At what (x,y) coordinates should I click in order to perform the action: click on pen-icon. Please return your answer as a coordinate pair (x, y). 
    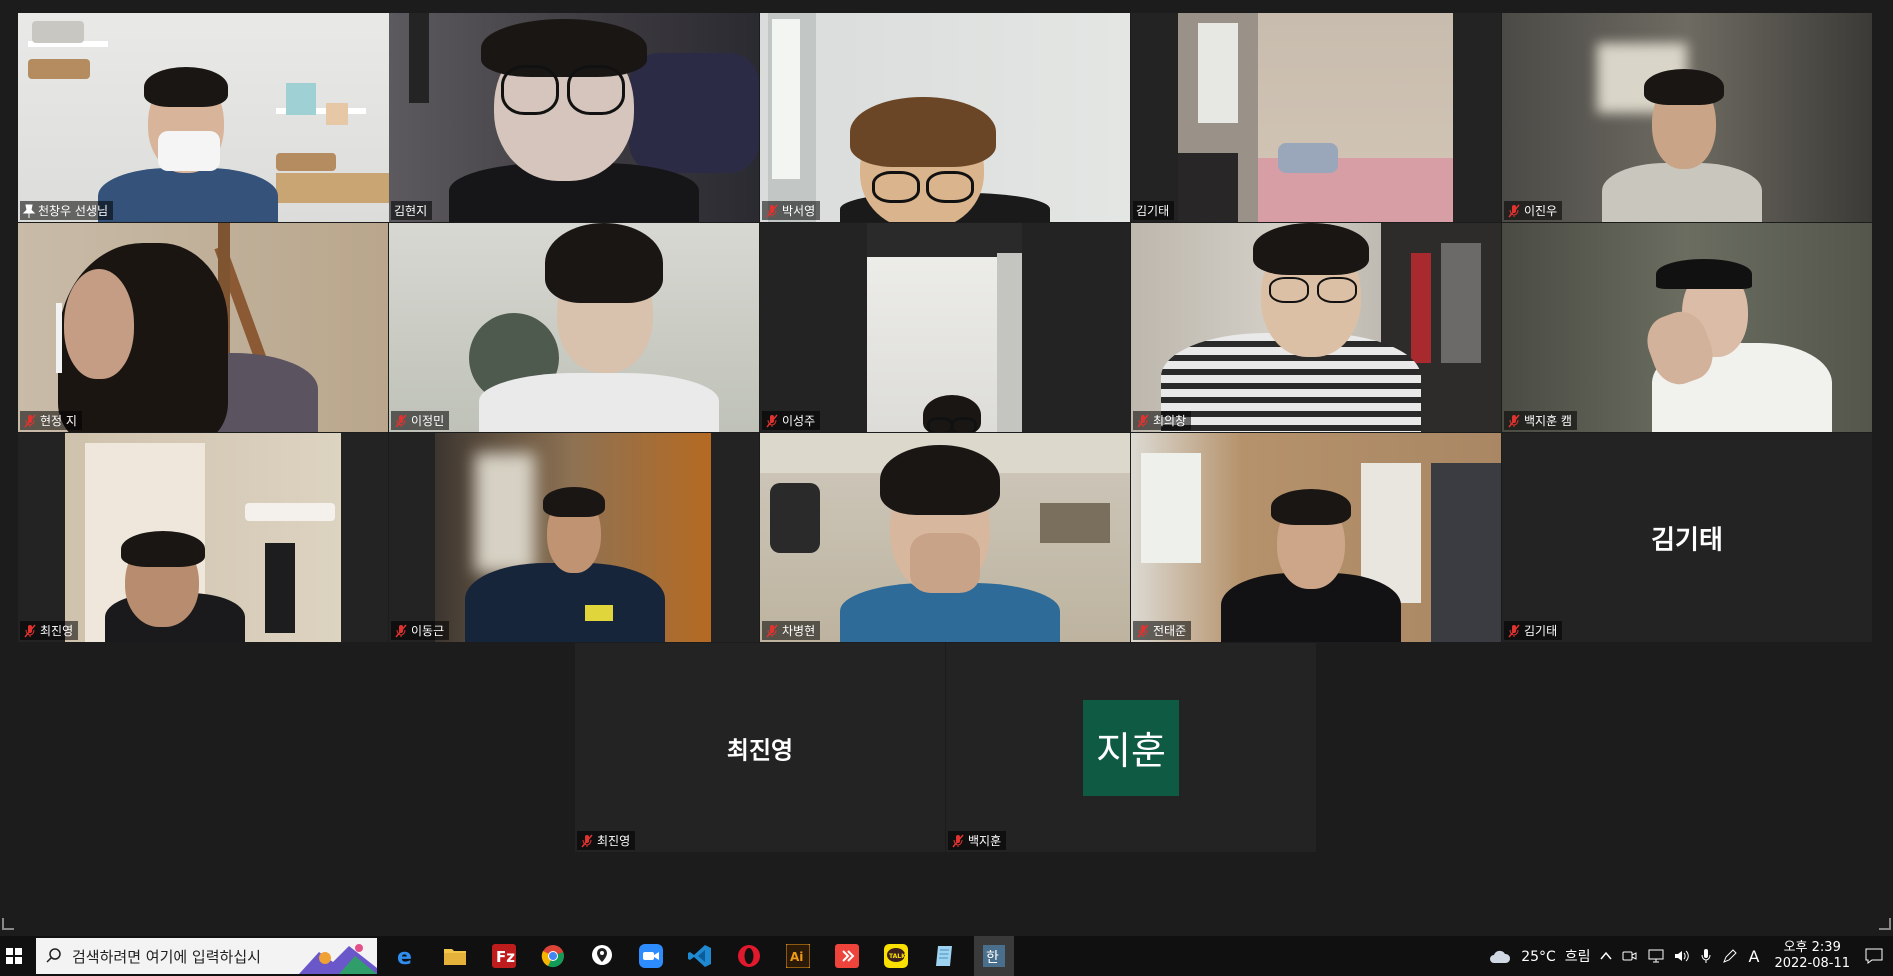
    Looking at the image, I should click on (1730, 956).